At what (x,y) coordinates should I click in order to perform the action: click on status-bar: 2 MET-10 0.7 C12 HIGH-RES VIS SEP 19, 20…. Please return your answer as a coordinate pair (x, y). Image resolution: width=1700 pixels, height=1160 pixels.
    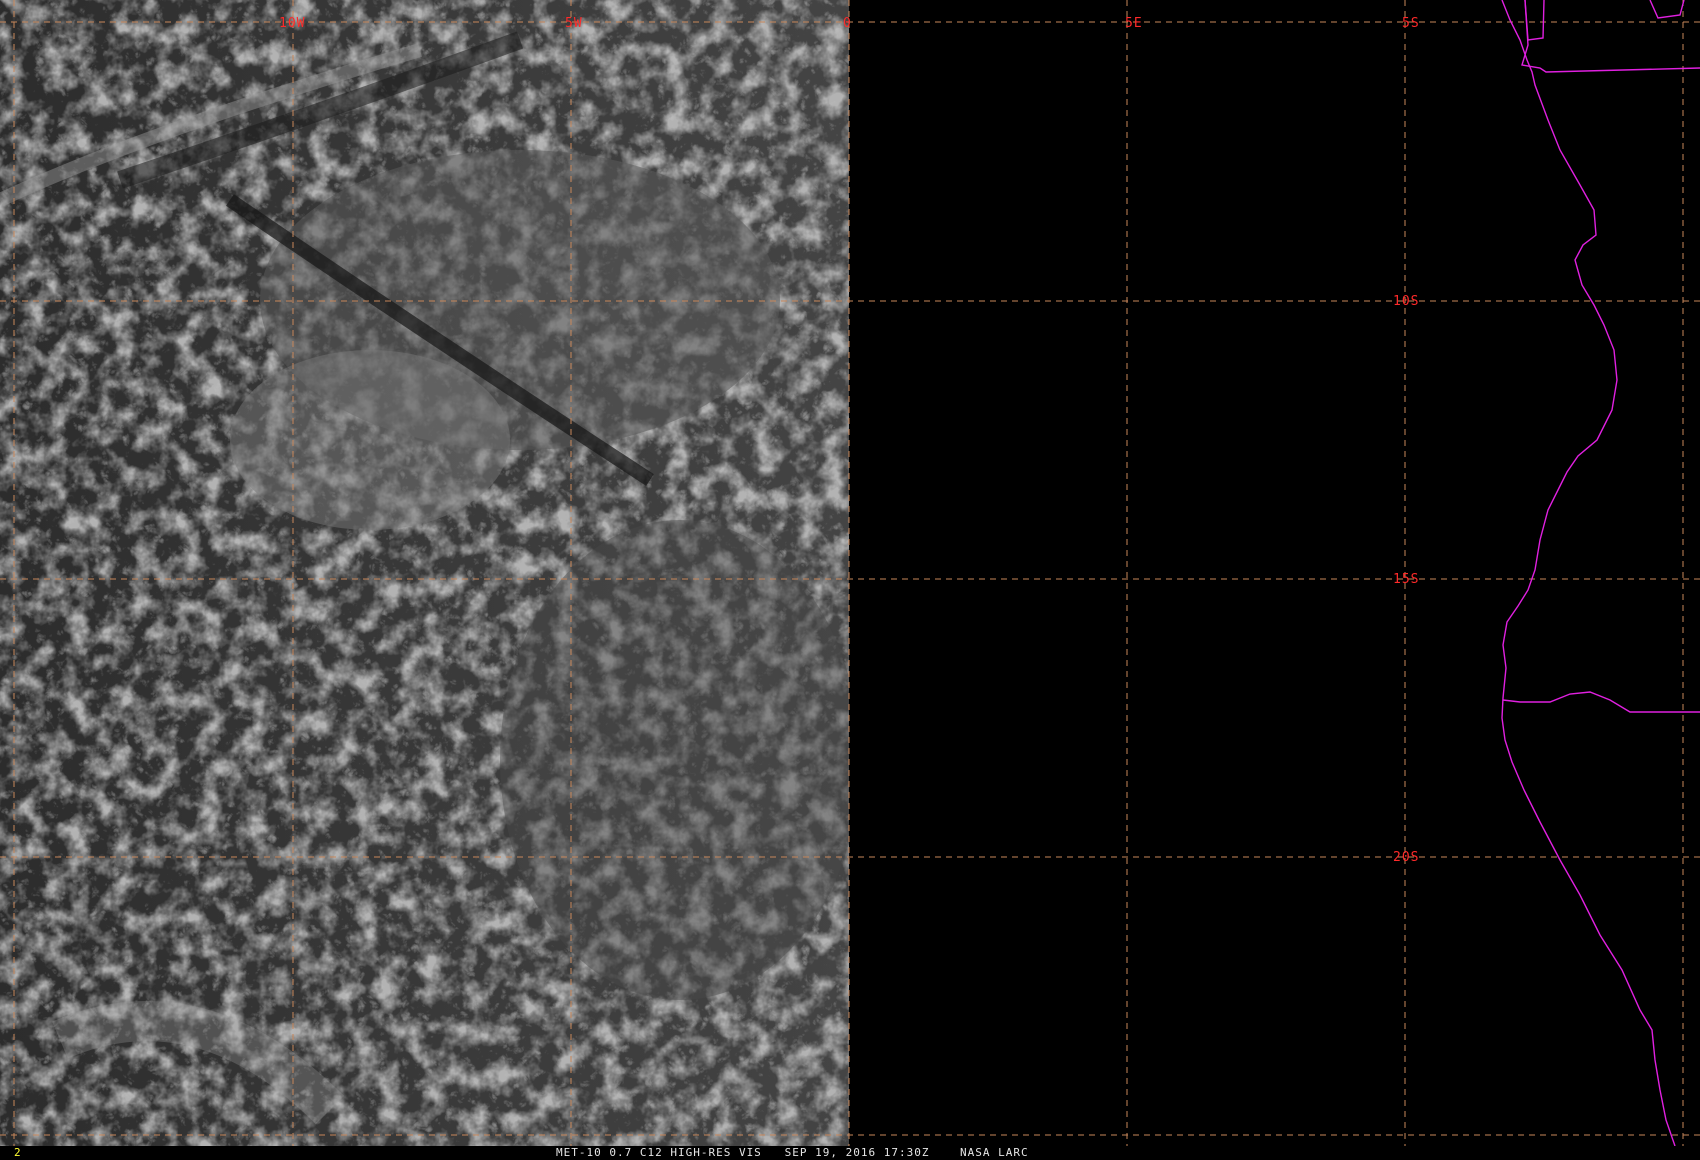
    Looking at the image, I should click on (850, 1153).